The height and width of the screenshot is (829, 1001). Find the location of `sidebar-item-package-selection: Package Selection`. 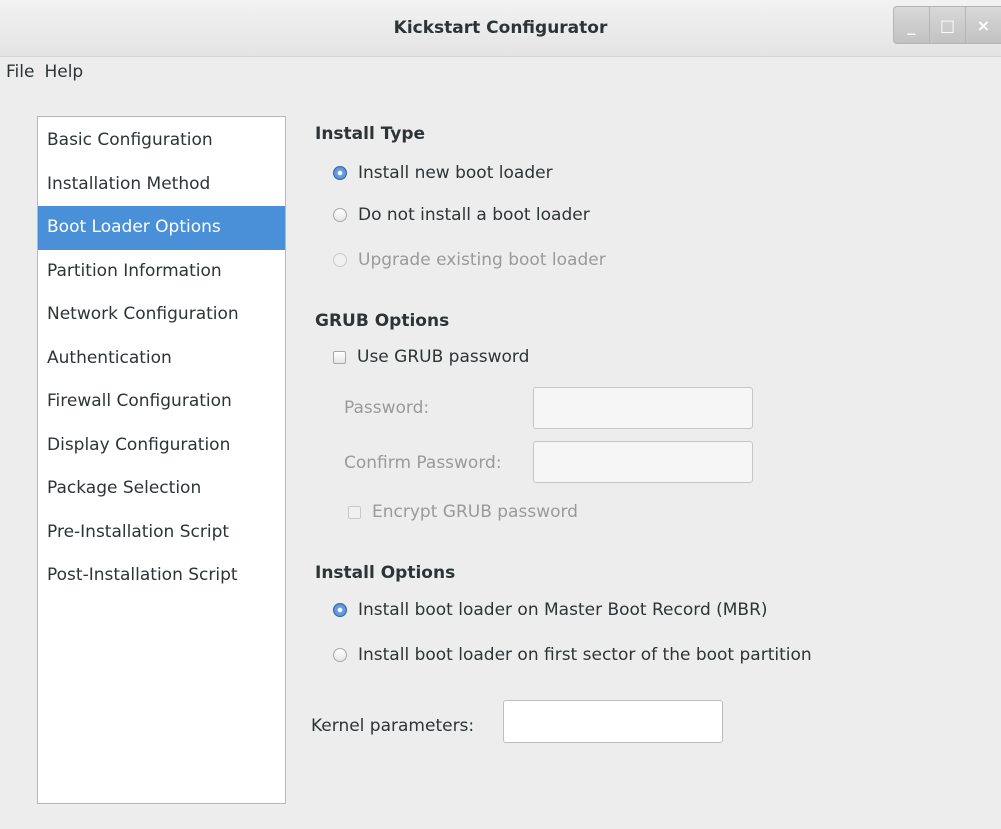

sidebar-item-package-selection: Package Selection is located at coordinates (161, 489).